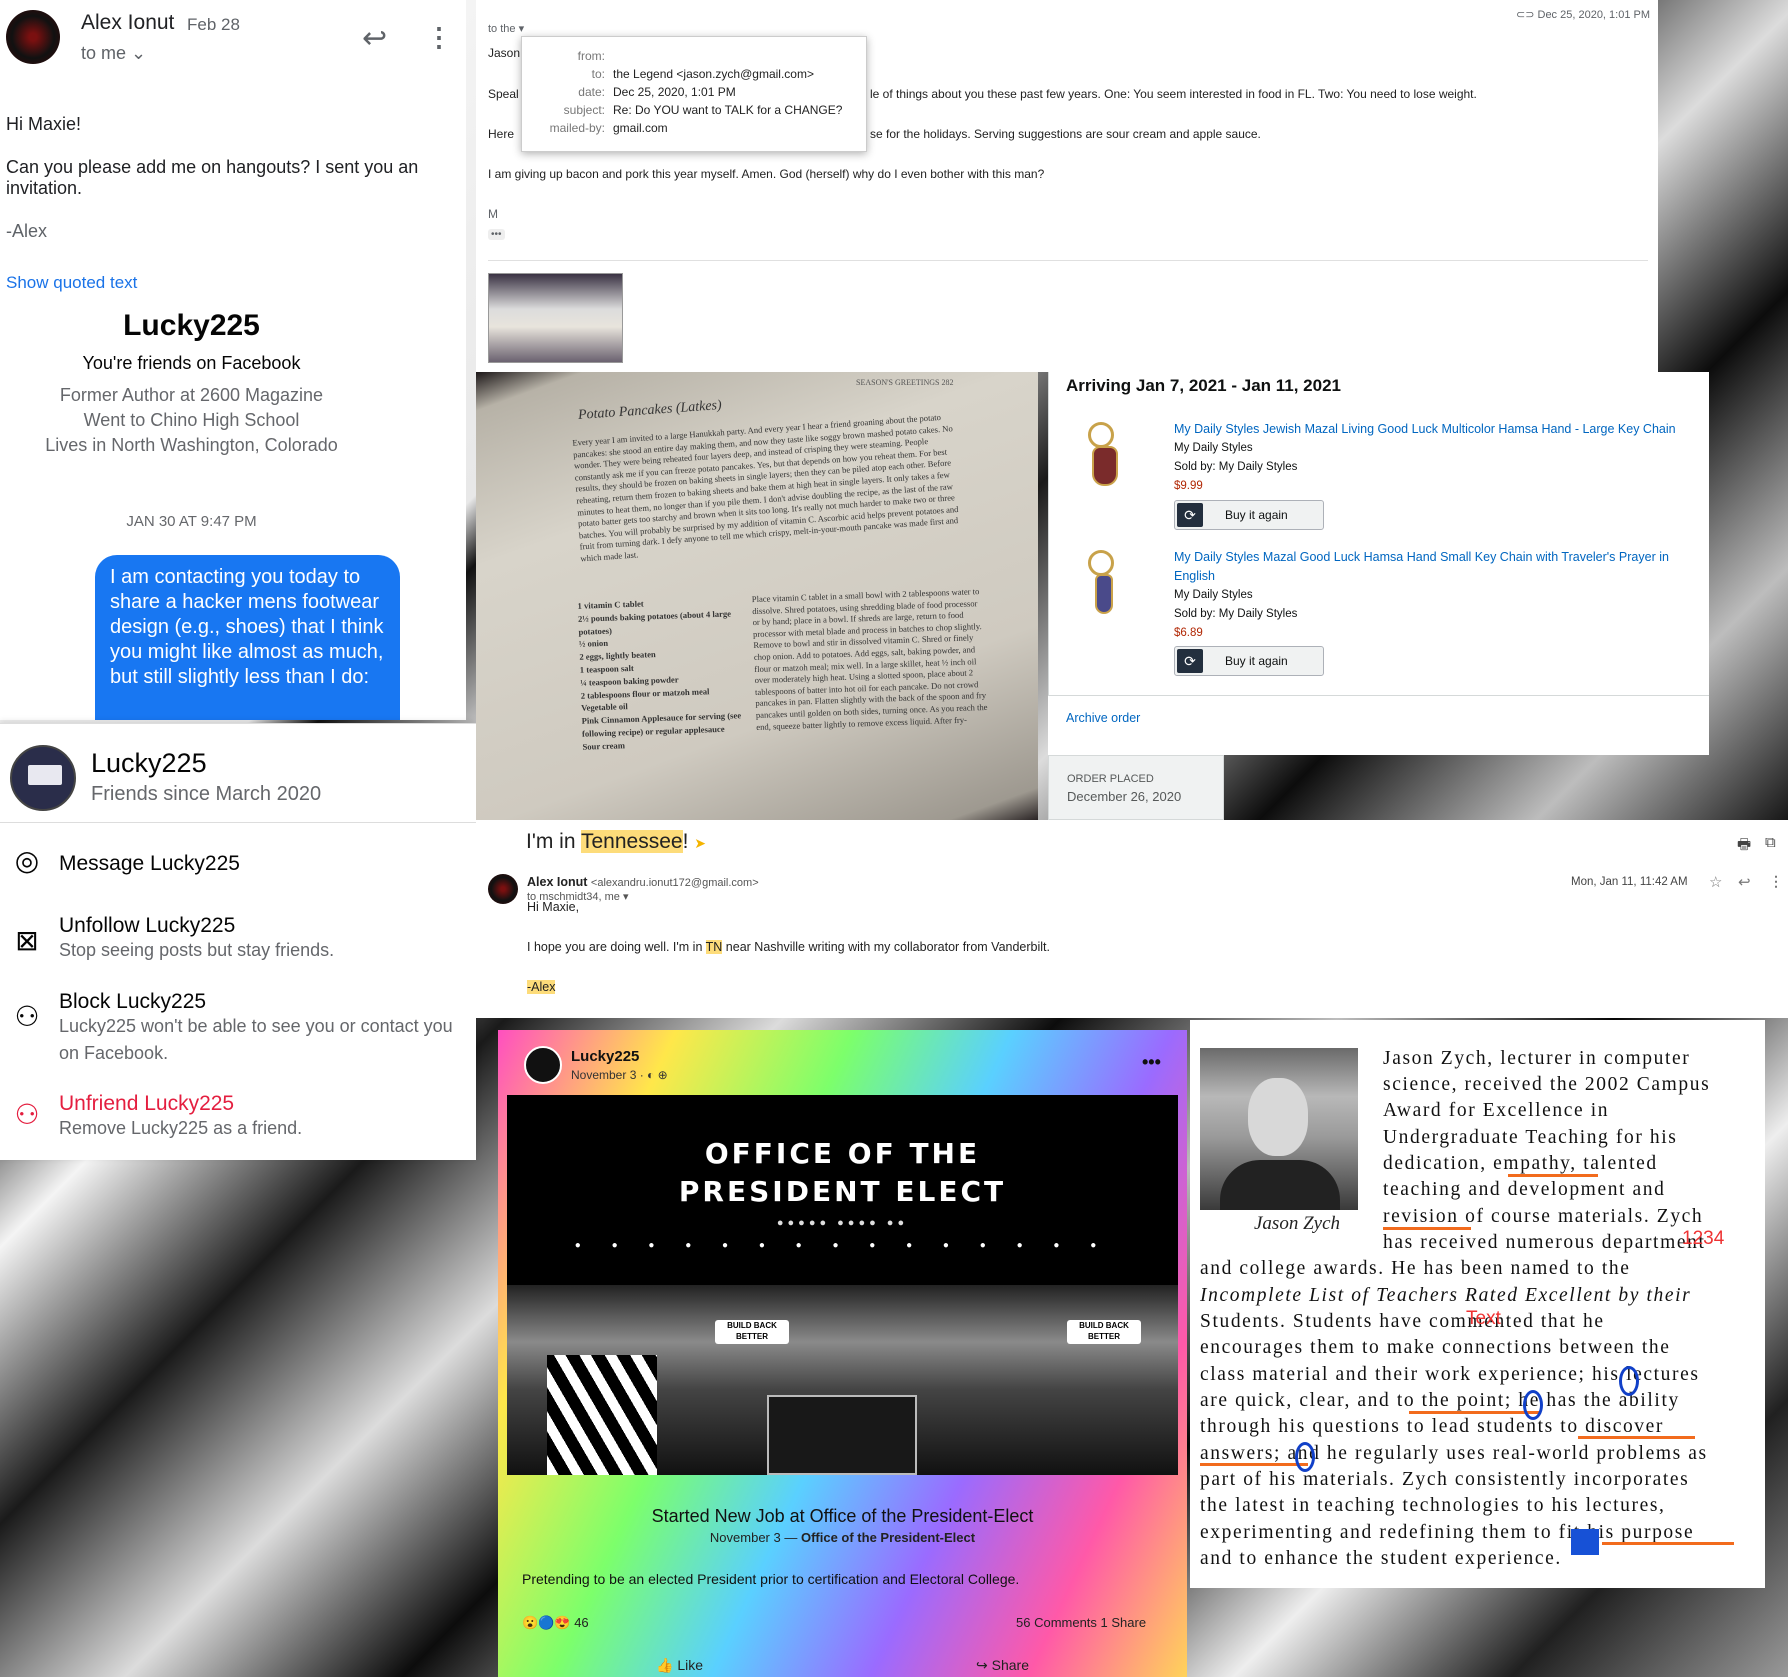  What do you see at coordinates (181, 1128) in the screenshot?
I see `unfriend-description: Remove Lucky225 as a friend.` at bounding box center [181, 1128].